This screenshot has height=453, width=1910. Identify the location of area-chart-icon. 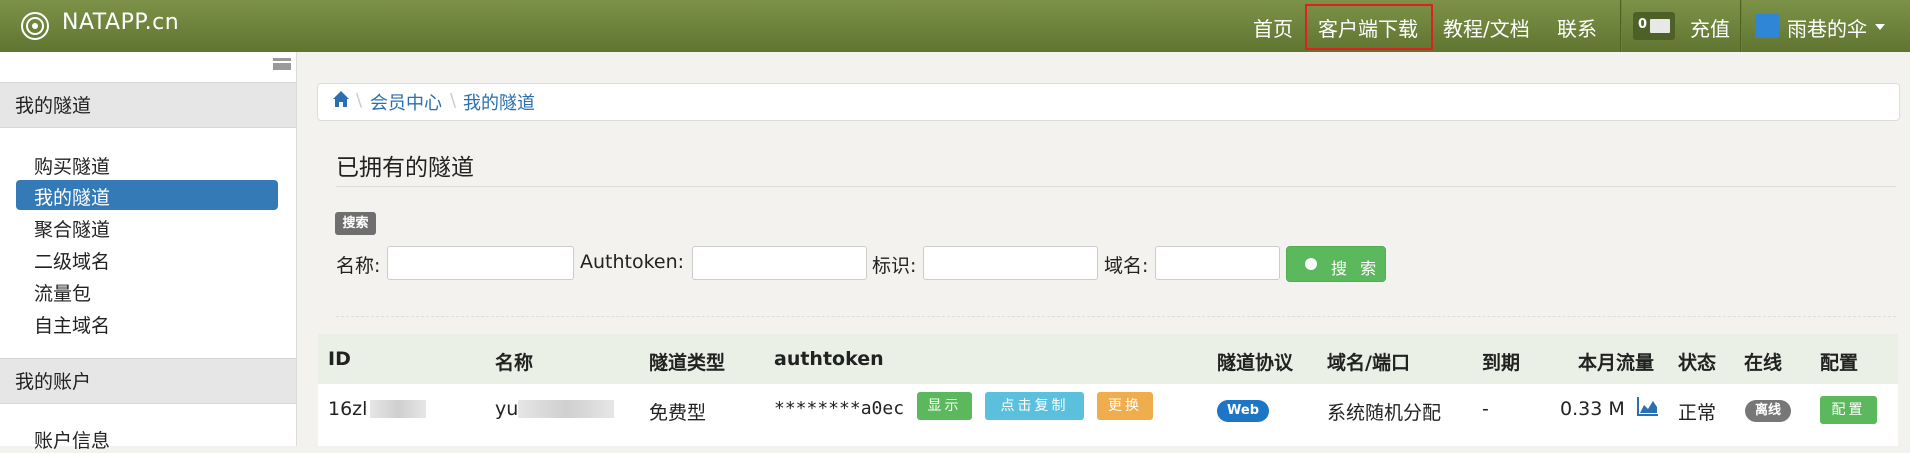
(1648, 406).